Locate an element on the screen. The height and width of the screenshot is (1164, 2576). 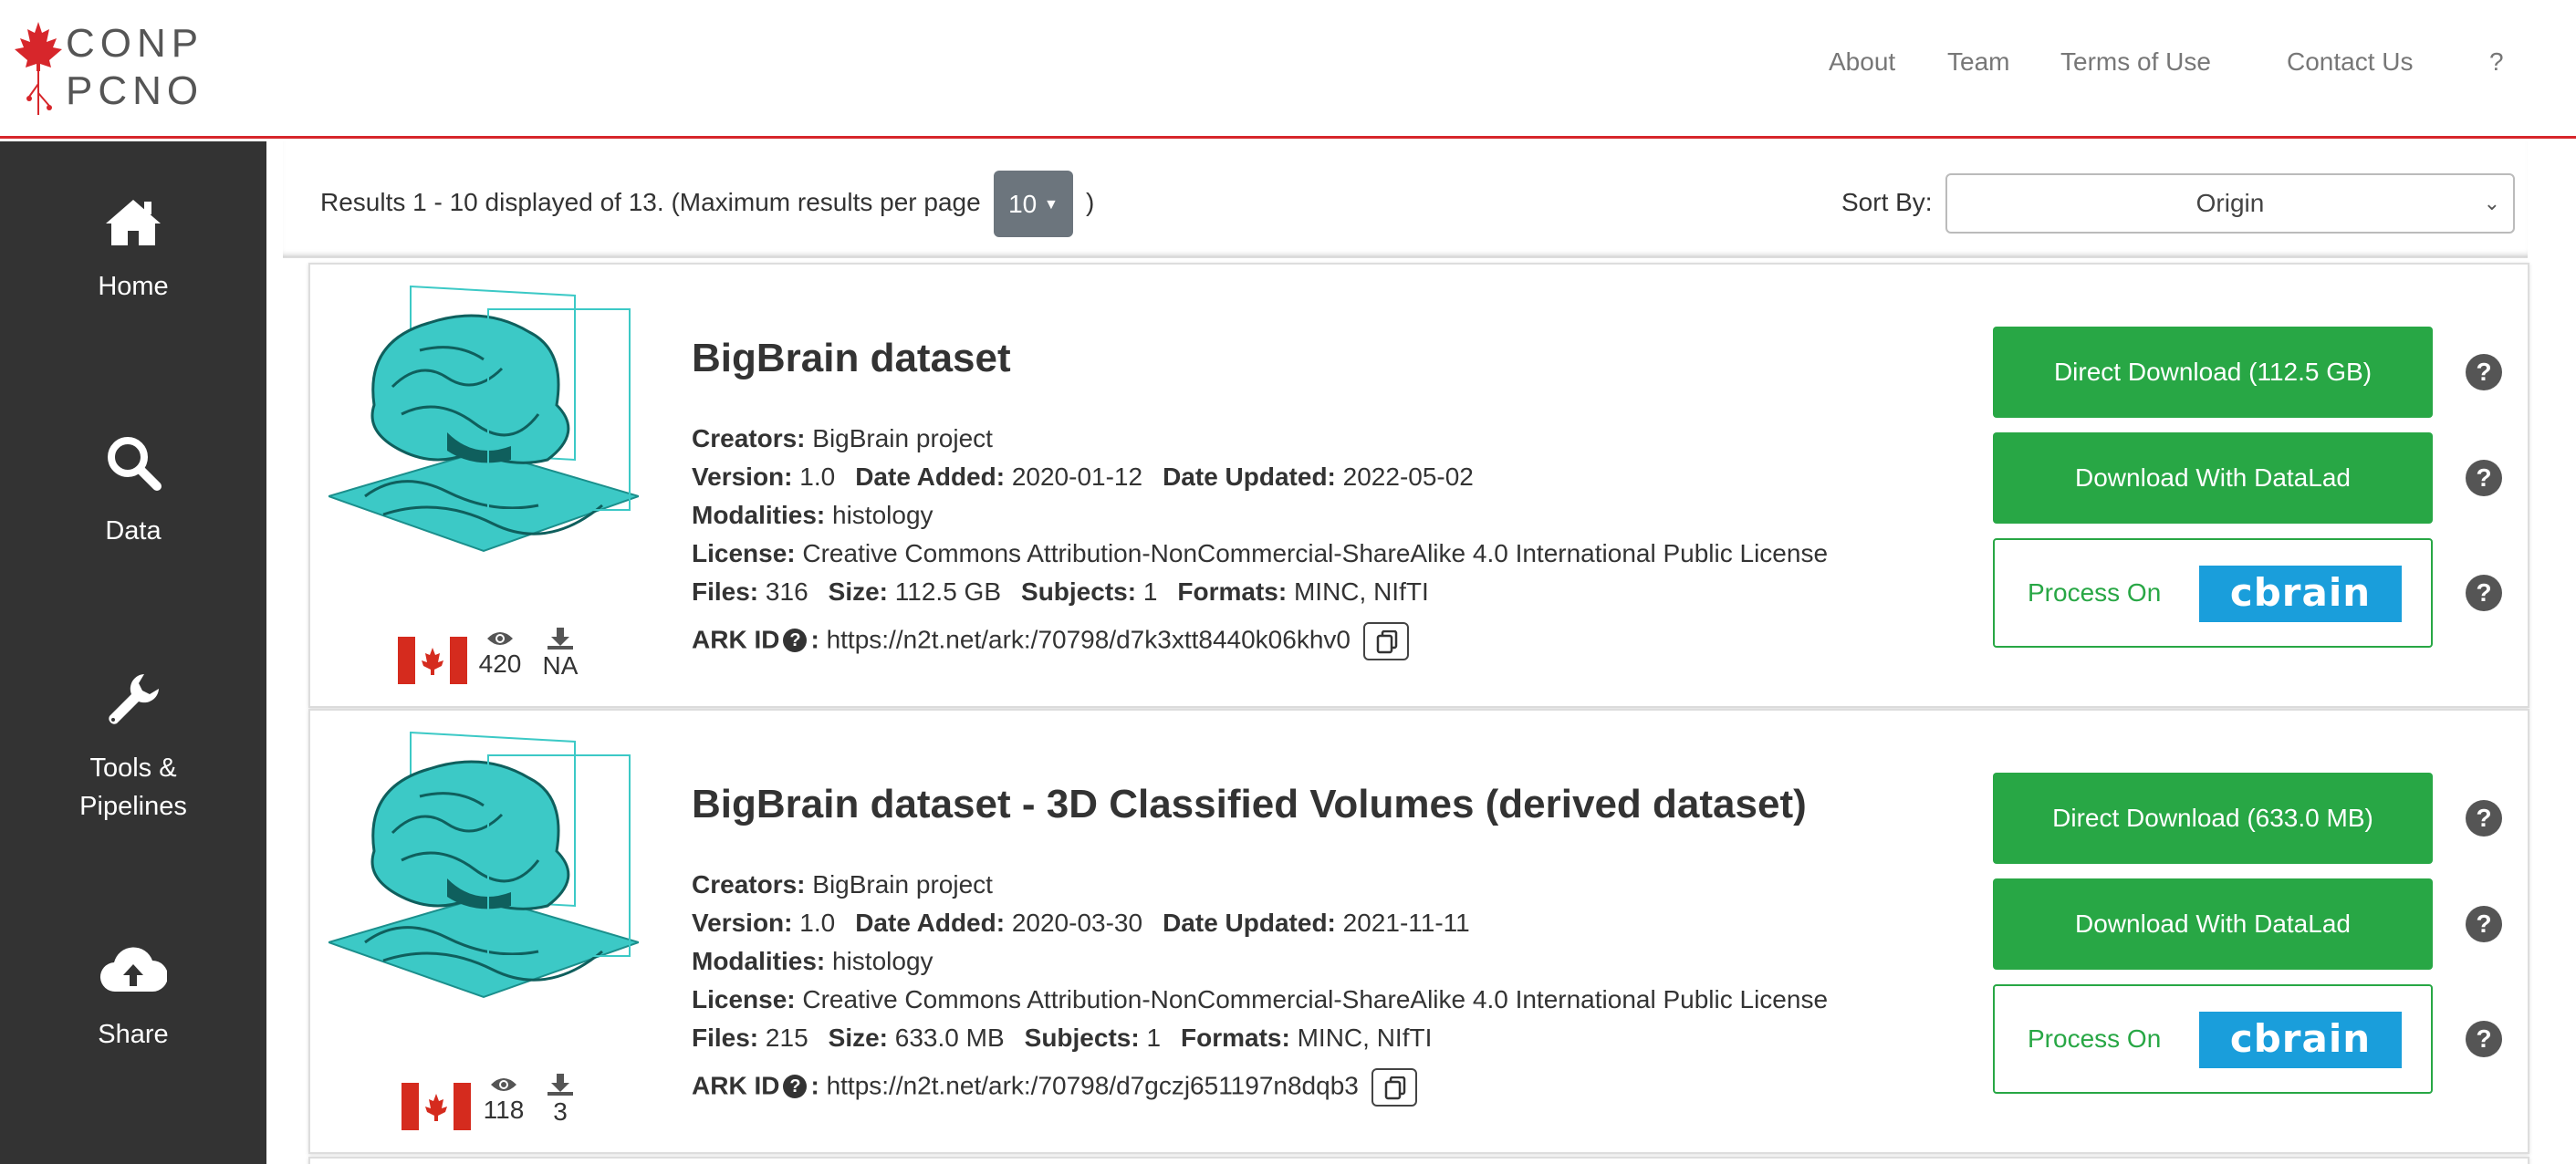
nav-help: ? is located at coordinates (2496, 62).